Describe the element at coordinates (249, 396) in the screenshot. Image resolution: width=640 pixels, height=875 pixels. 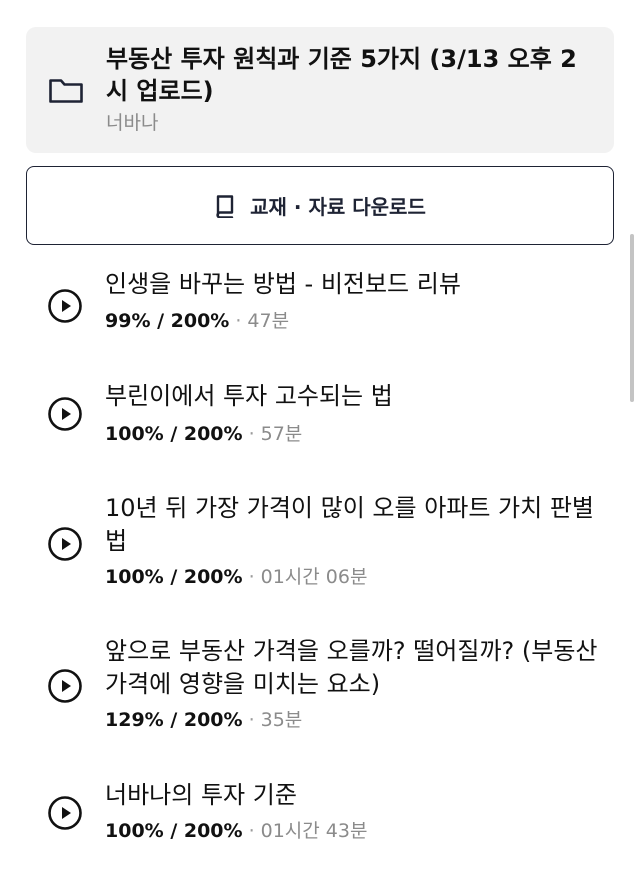
I see `lesson-title: 부린이에서 투자 고수되는 법` at that location.